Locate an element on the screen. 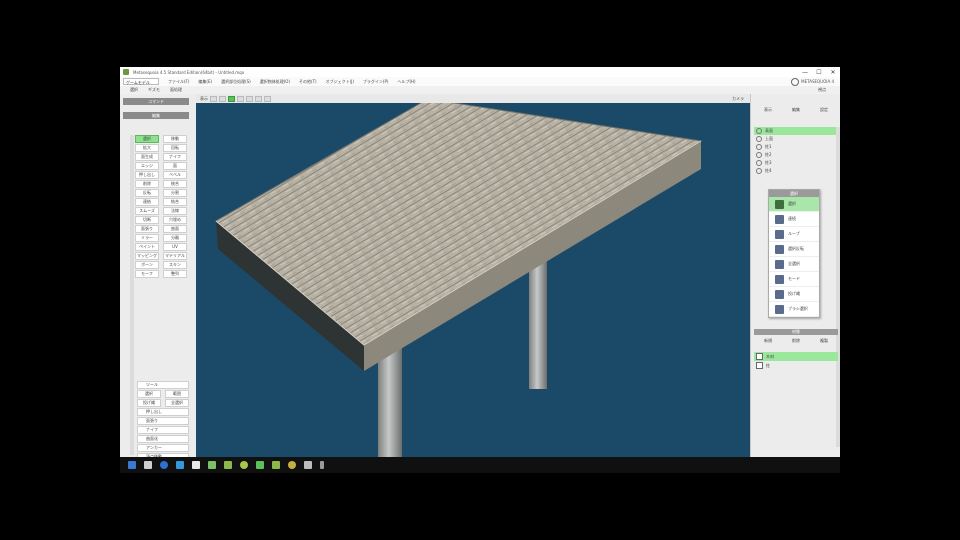 Image resolution: width=960 pixels, height=540 pixels. material-row: 木材 is located at coordinates (796, 356).